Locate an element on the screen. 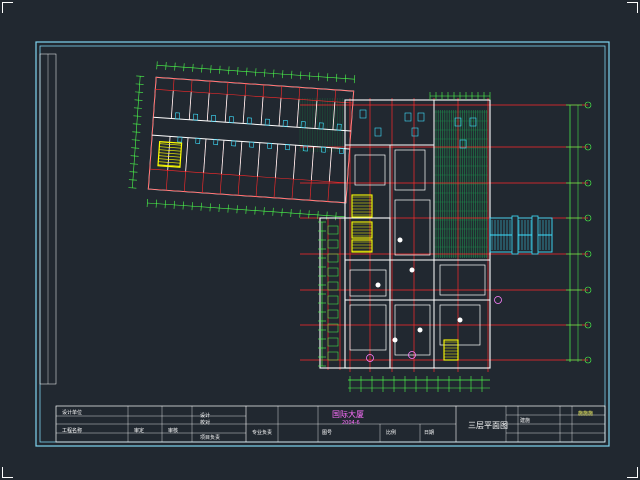 Image resolution: width=640 pixels, height=480 pixels. main-block-outline is located at coordinates (417, 234).